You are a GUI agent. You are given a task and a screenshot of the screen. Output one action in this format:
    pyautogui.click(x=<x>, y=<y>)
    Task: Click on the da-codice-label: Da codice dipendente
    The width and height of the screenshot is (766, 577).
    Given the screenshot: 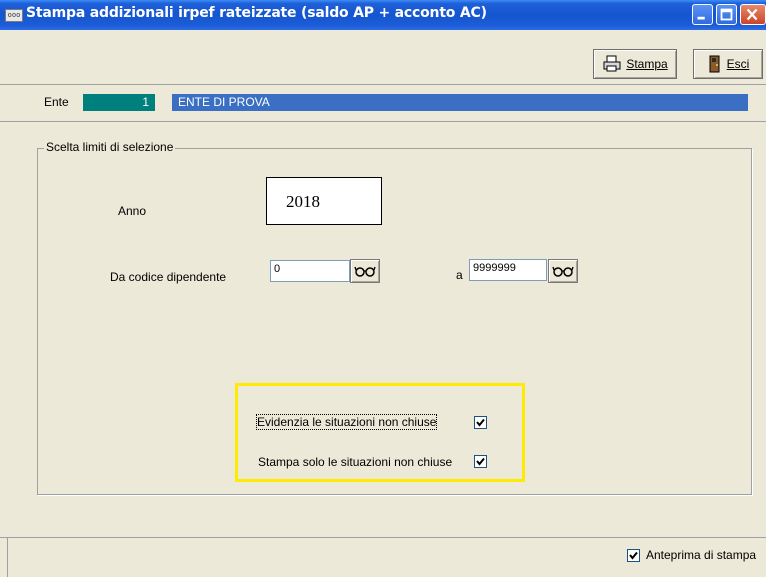 What is the action you would take?
    pyautogui.click(x=168, y=277)
    